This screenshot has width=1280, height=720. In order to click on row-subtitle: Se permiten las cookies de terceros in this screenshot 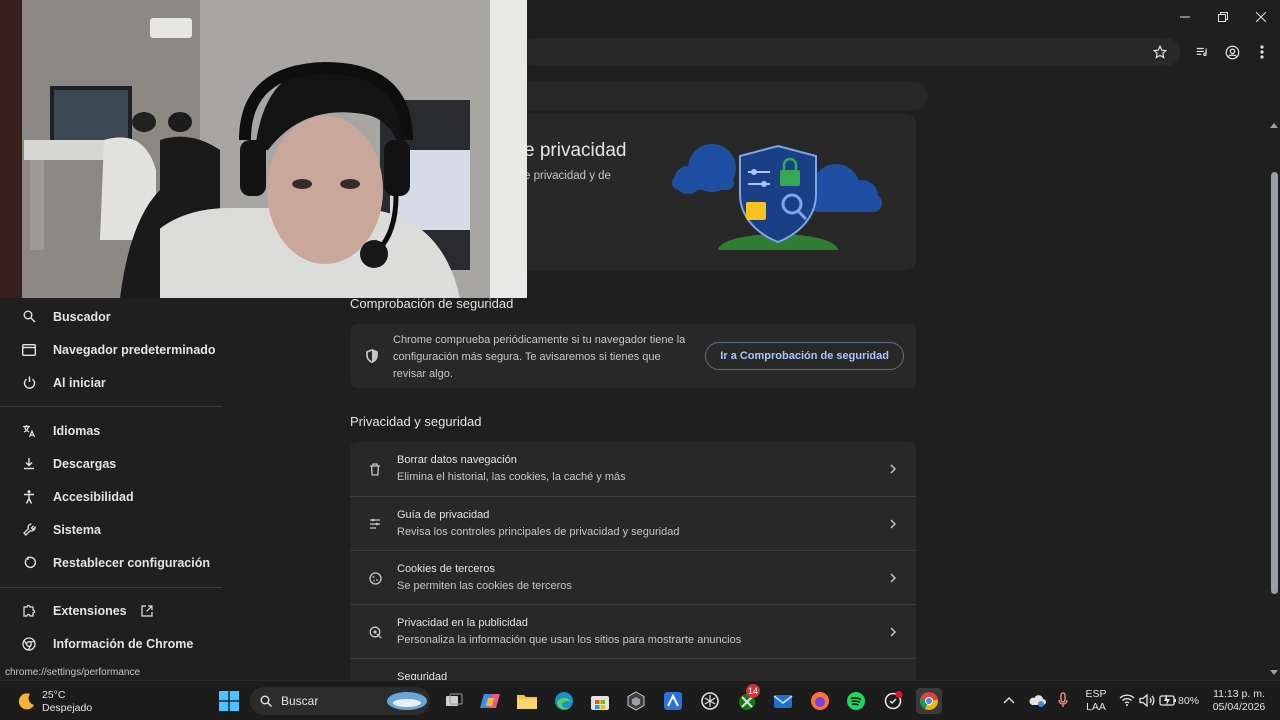, I will do `click(484, 586)`.